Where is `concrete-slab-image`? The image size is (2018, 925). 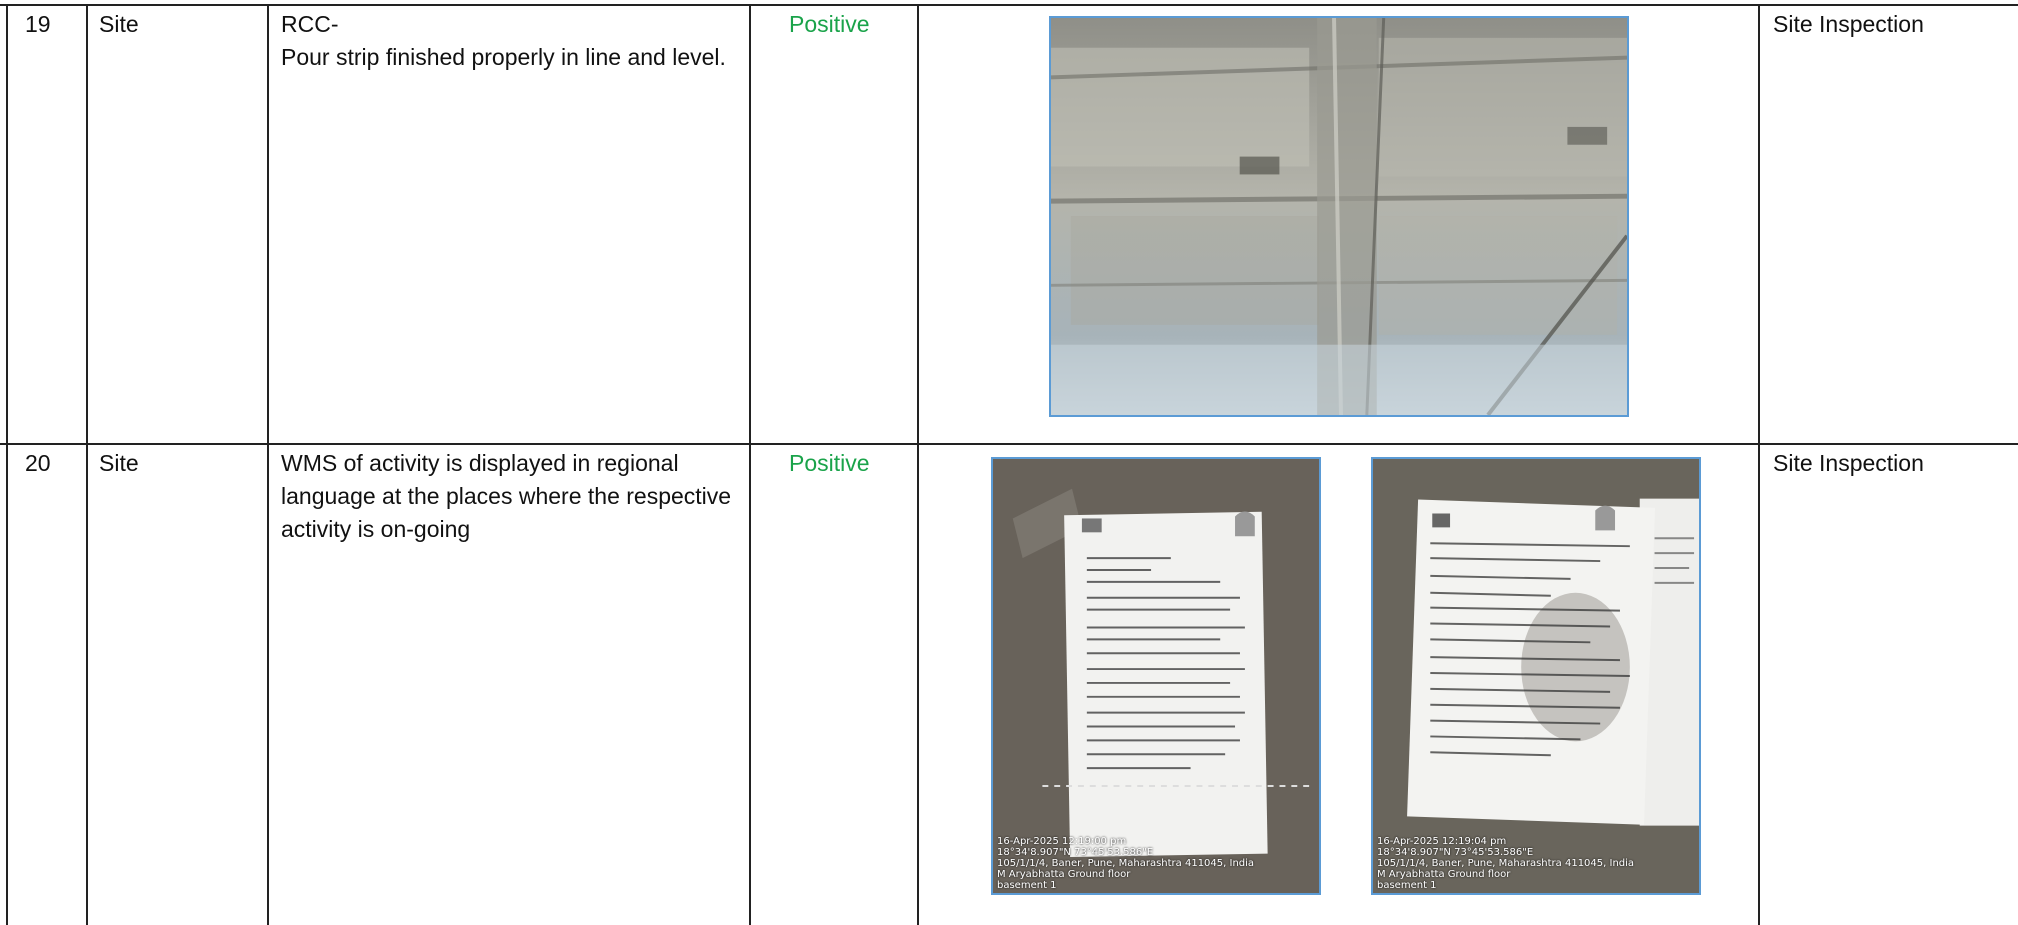
concrete-slab-image is located at coordinates (1339, 216).